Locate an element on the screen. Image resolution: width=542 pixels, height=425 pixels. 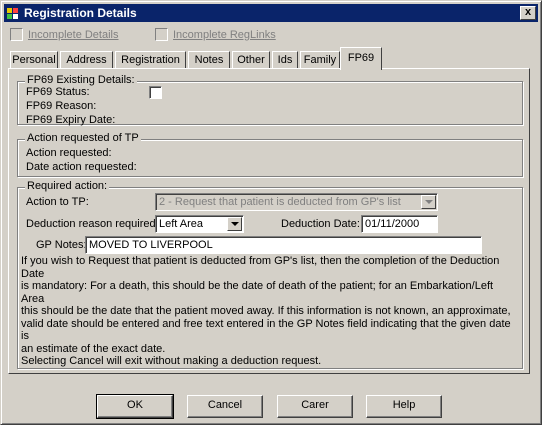
ok-button: OK is located at coordinates (135, 406).